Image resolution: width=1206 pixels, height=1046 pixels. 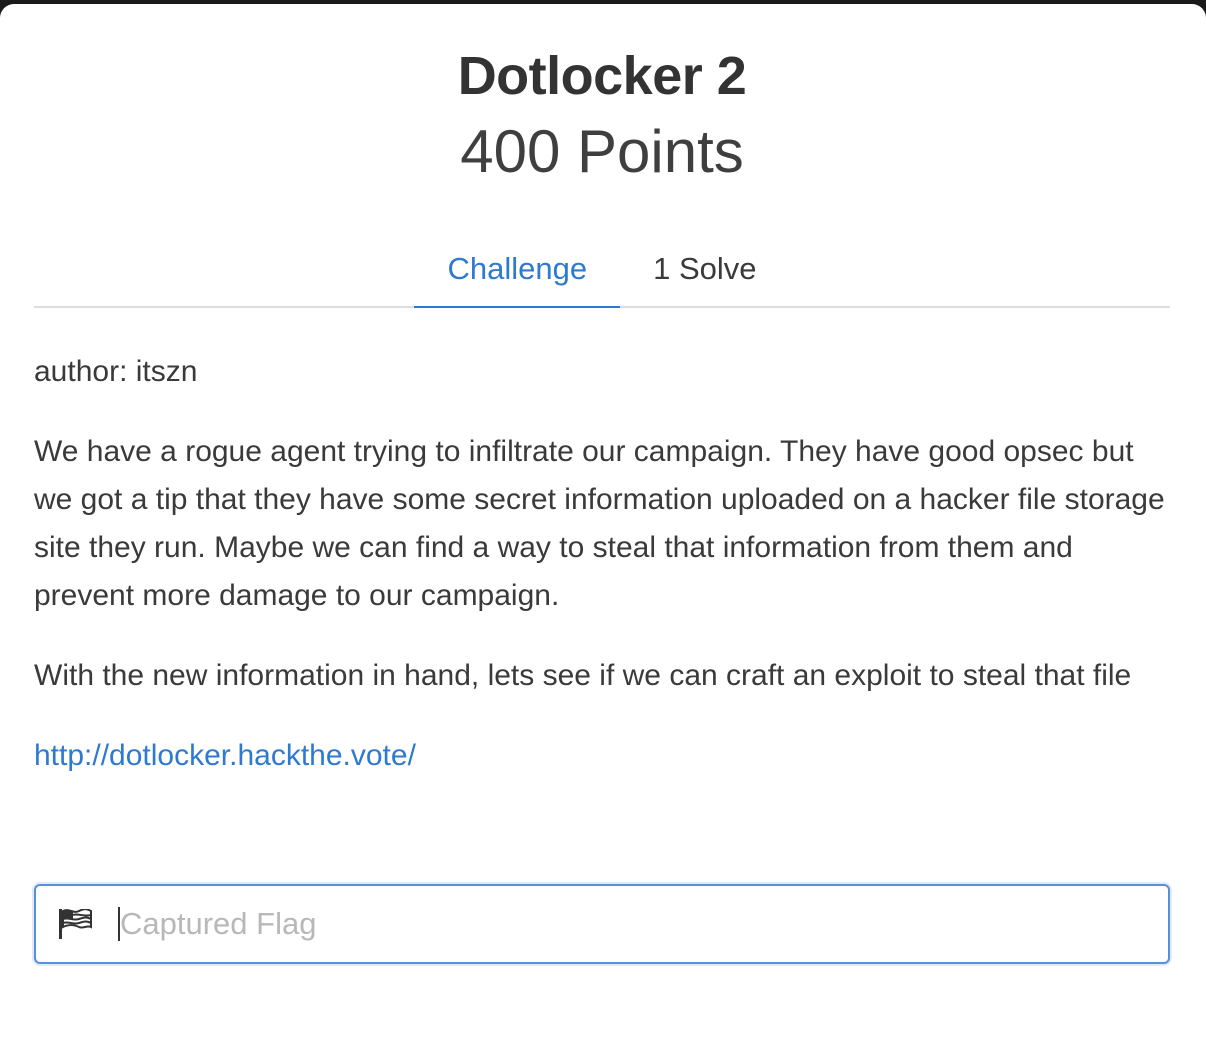 What do you see at coordinates (75, 924) in the screenshot?
I see `flag-icon` at bounding box center [75, 924].